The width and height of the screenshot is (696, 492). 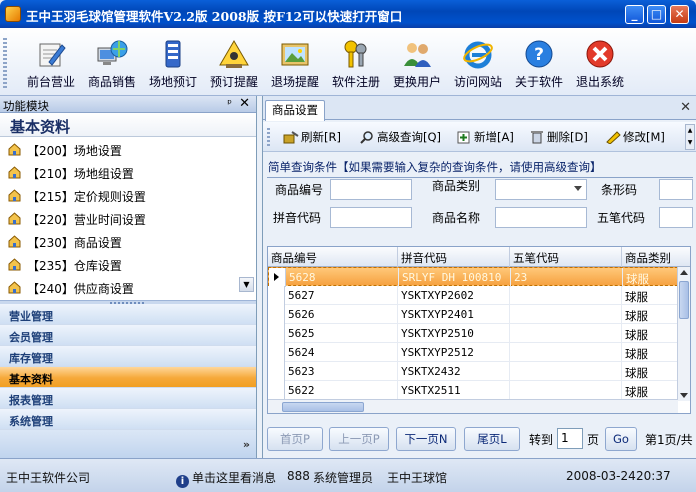 I want to click on group-reports: 报表管理, so click(x=128, y=398).